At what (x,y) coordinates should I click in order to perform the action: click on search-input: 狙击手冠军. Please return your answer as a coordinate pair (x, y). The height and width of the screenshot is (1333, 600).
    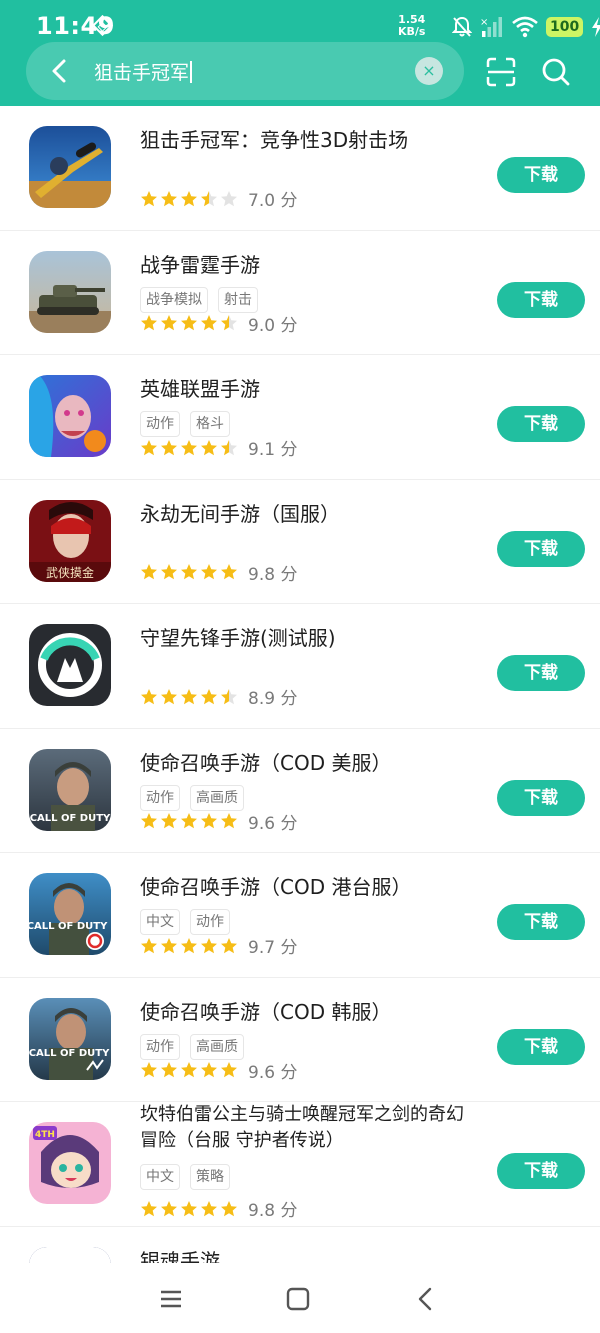
    Looking at the image, I should click on (143, 71).